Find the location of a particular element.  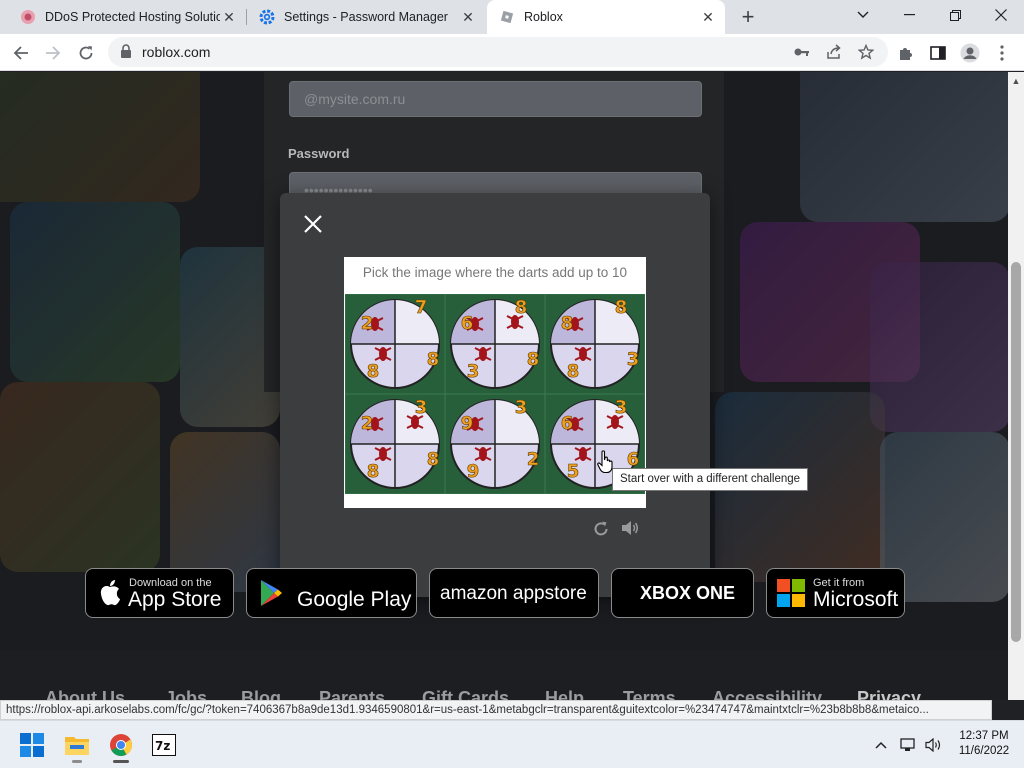

lock-icon is located at coordinates (126, 53).